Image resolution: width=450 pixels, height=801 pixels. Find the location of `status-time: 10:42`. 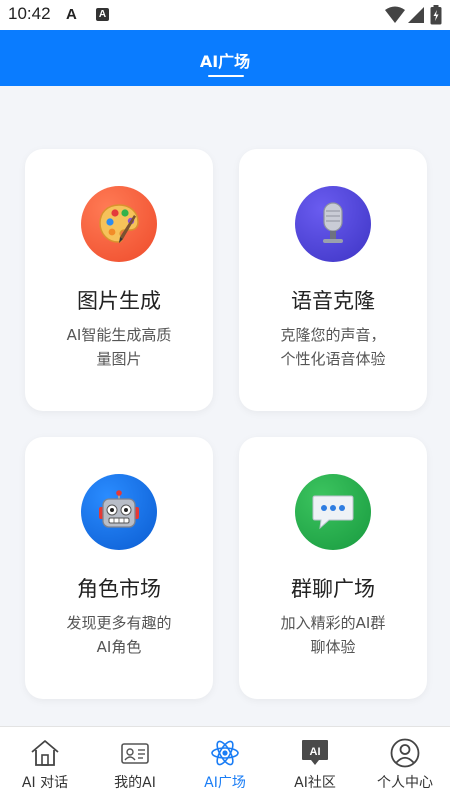

status-time: 10:42 is located at coordinates (29, 13).